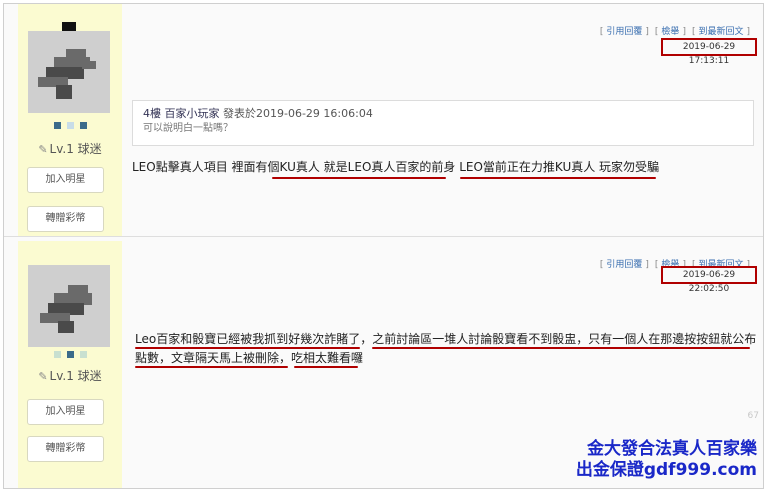 The height and width of the screenshot is (493, 768). I want to click on quote-posted-label: 發表於, so click(239, 113).